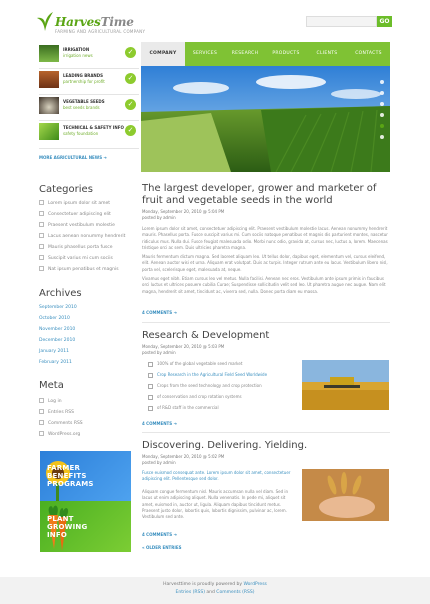  I want to click on safety-thumb, so click(49, 131).